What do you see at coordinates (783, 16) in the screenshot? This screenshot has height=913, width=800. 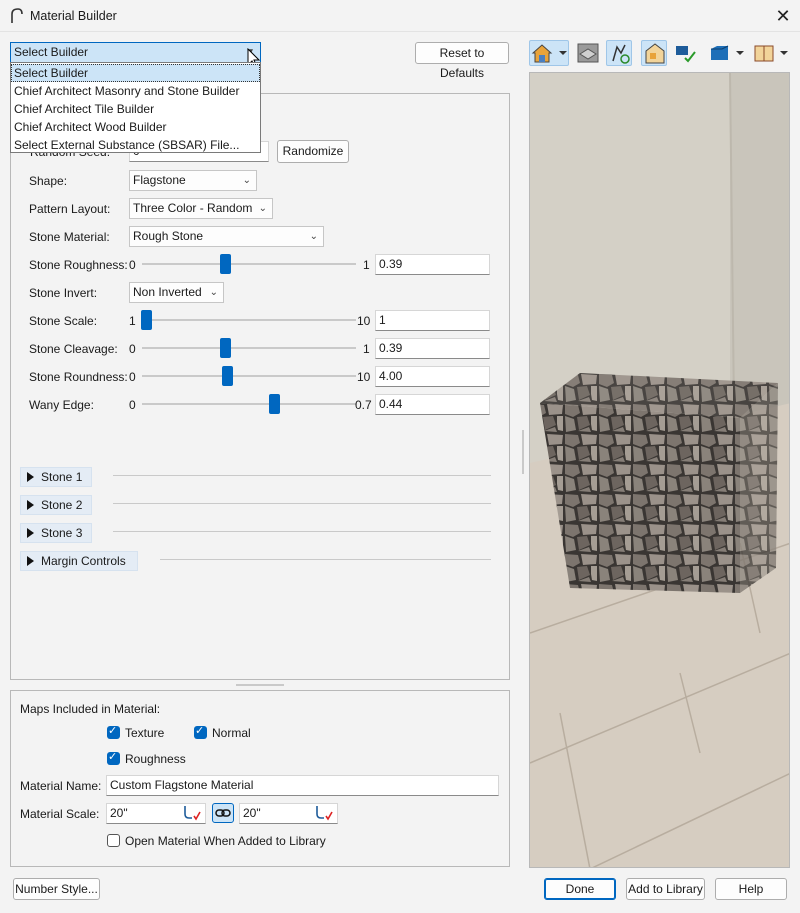 I see `close-icon: ✕` at bounding box center [783, 16].